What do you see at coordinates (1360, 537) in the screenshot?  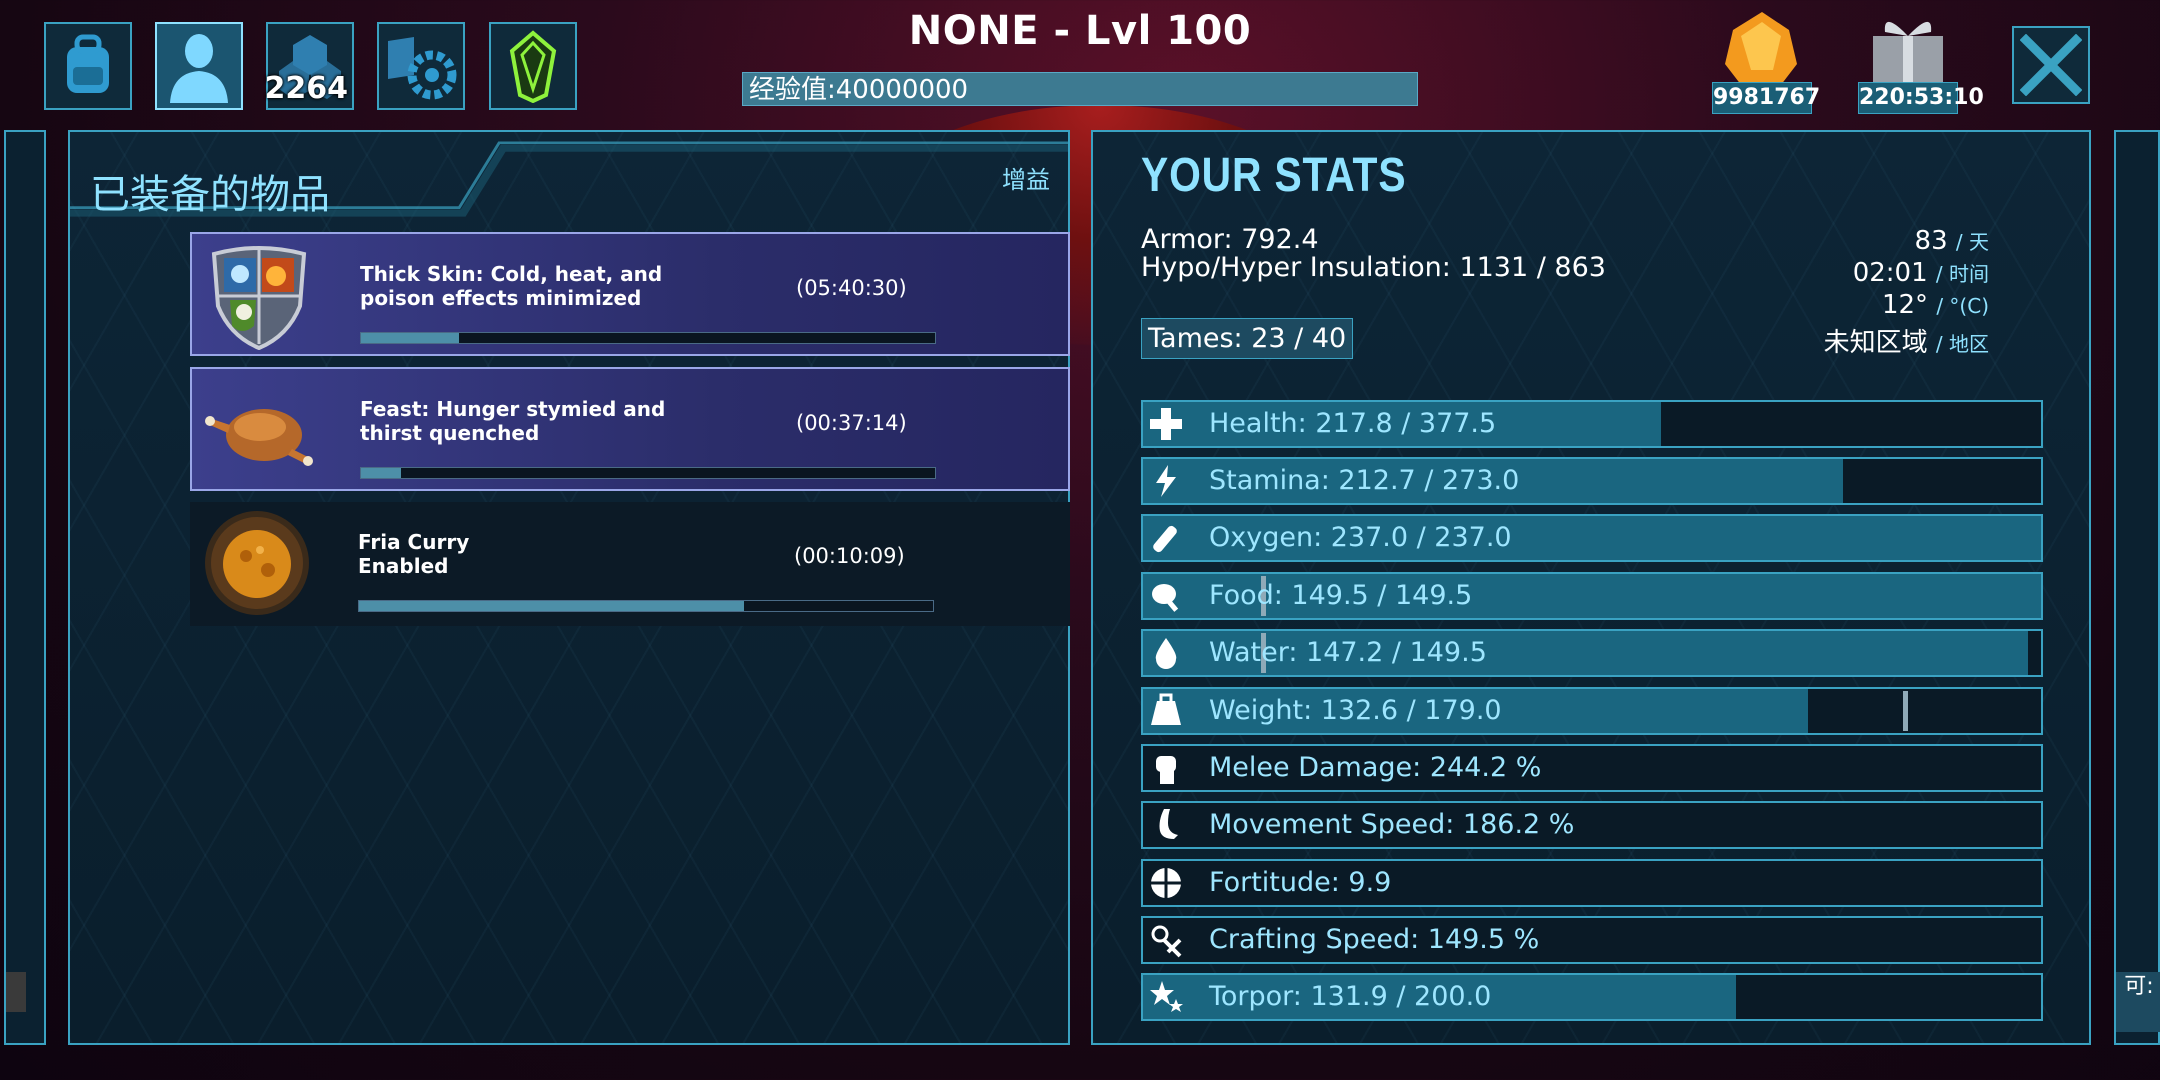 I see `stat-label: Oxygen: 237.0 / 237.0` at bounding box center [1360, 537].